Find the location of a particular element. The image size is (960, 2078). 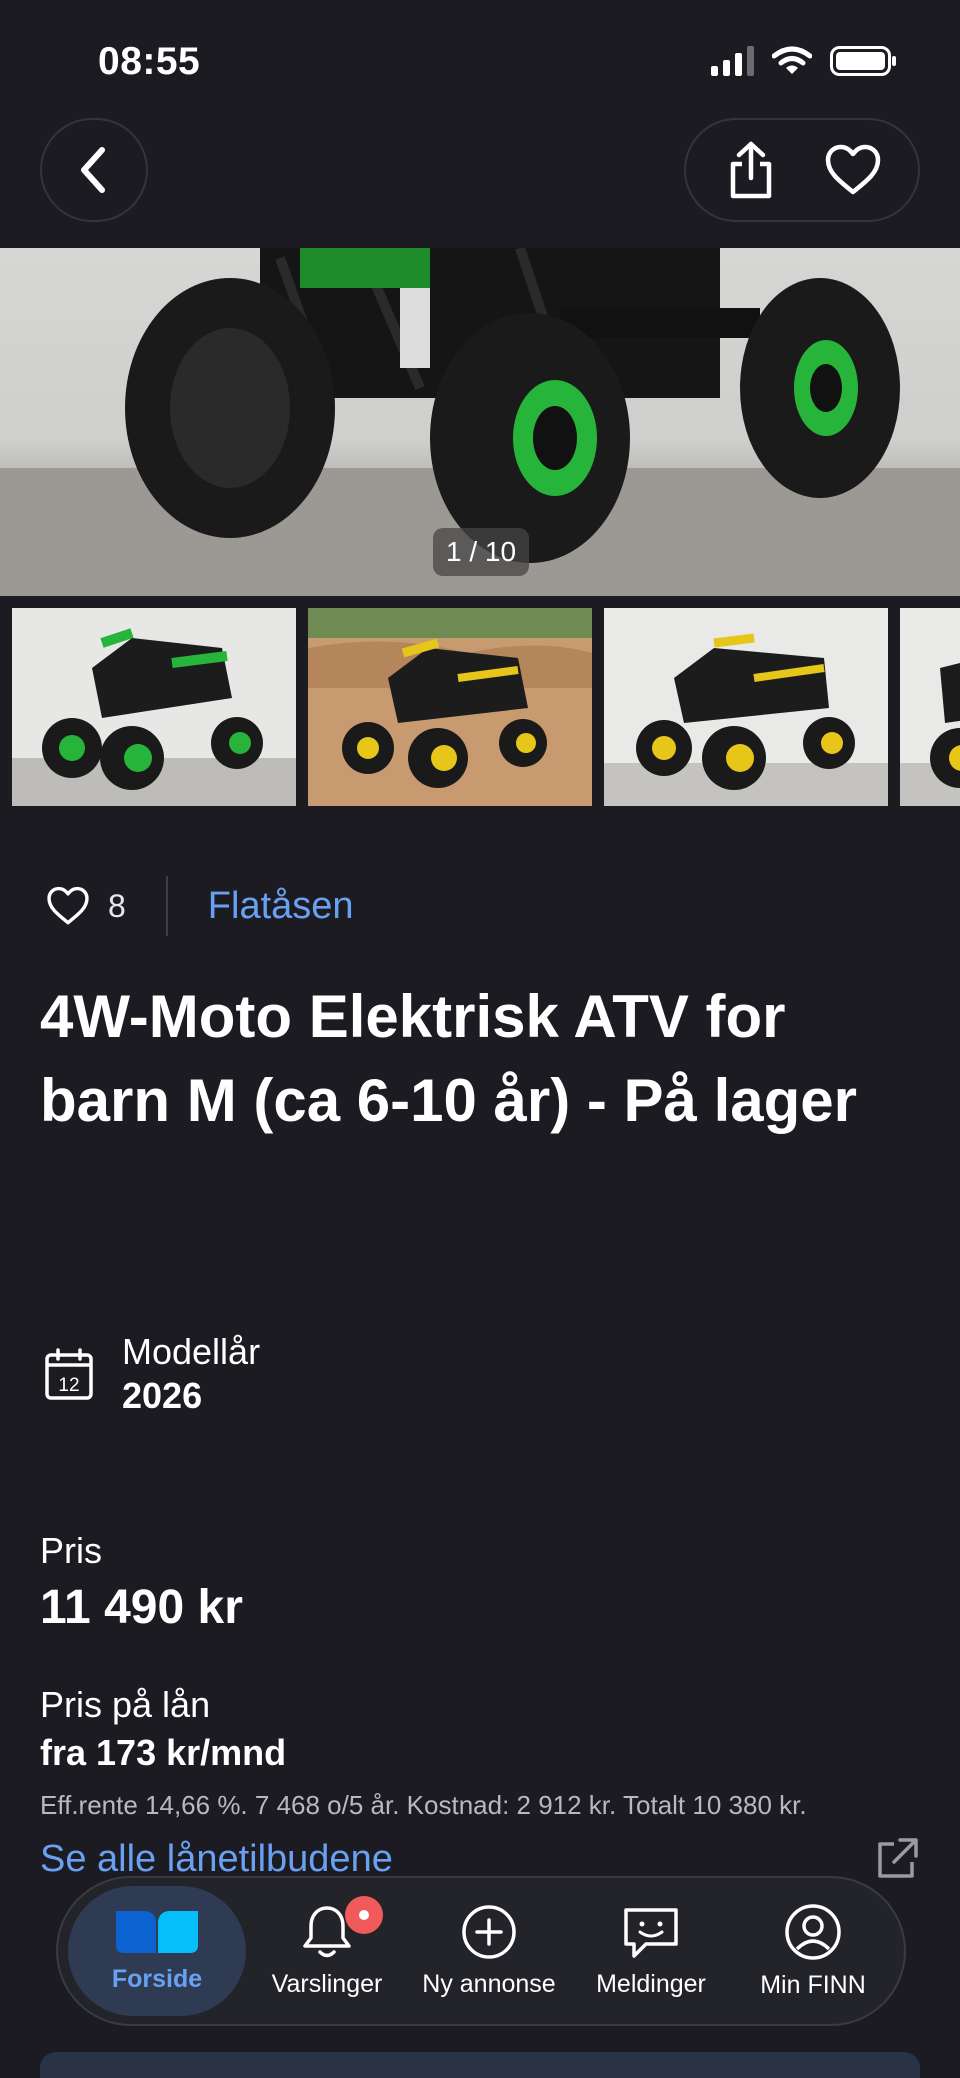

location-link: Flatåsen is located at coordinates (281, 906).